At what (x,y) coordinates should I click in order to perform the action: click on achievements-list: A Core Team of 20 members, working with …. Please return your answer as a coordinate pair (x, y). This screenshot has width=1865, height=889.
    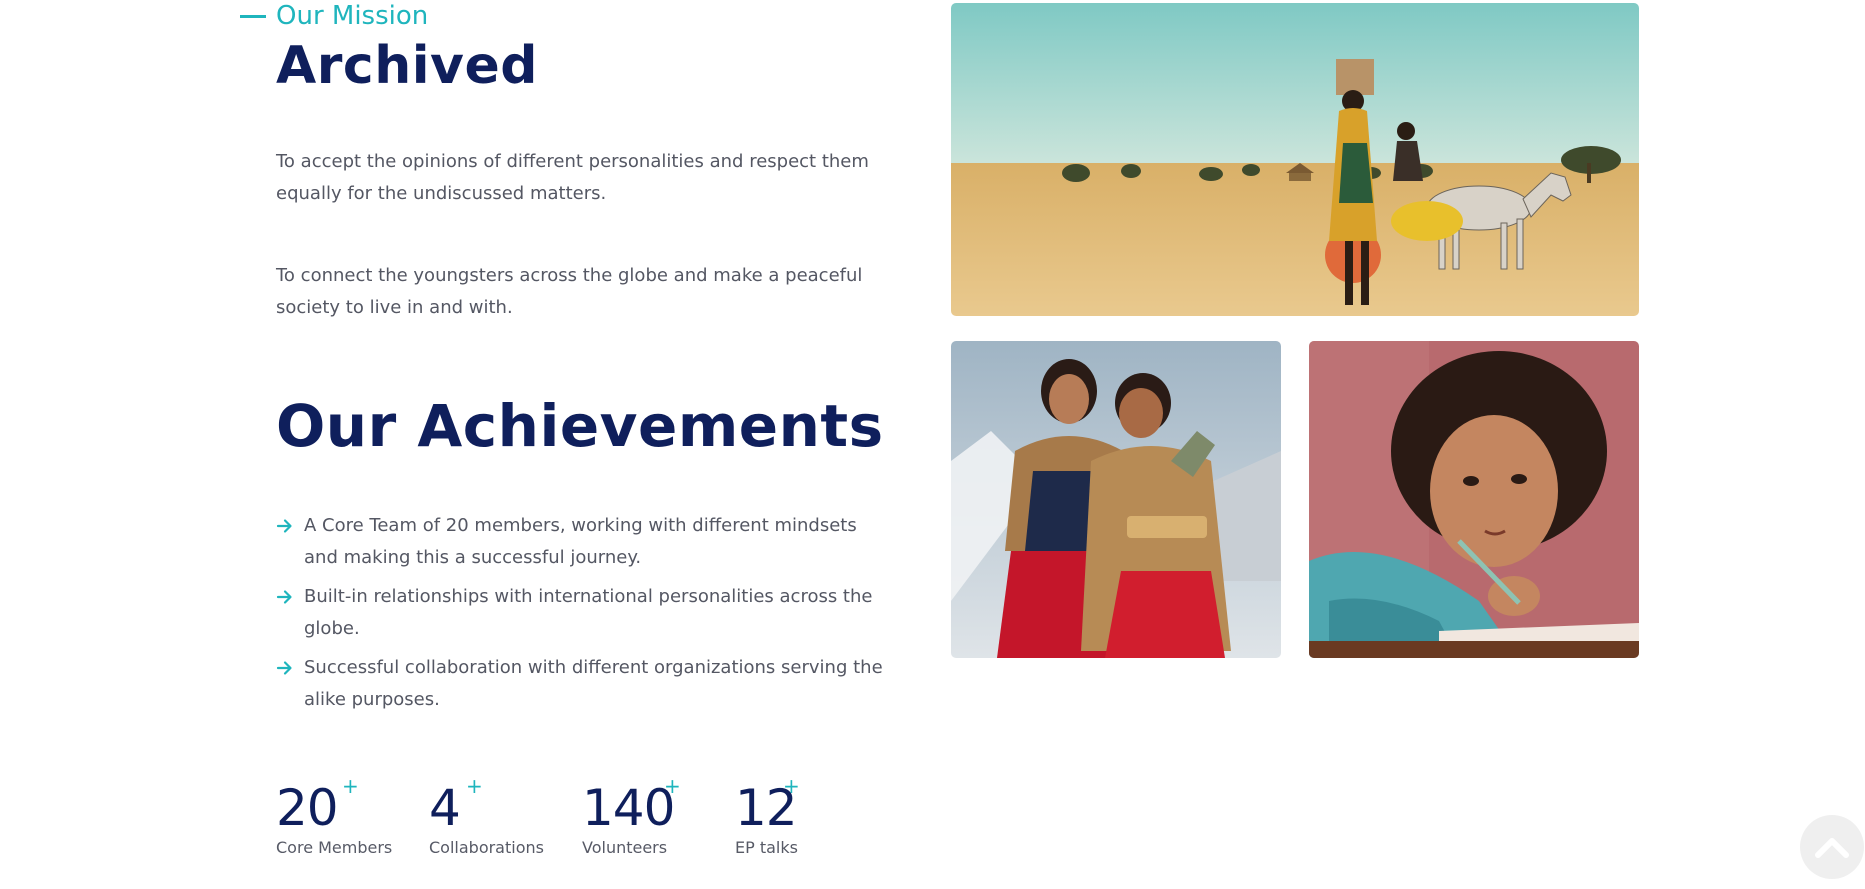
    Looking at the image, I should click on (586, 616).